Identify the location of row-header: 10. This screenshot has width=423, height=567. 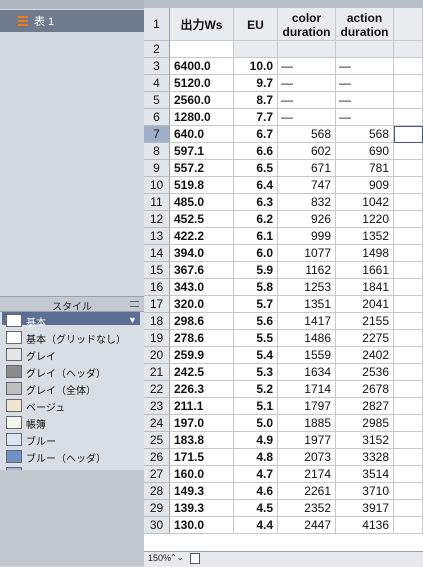
(157, 185).